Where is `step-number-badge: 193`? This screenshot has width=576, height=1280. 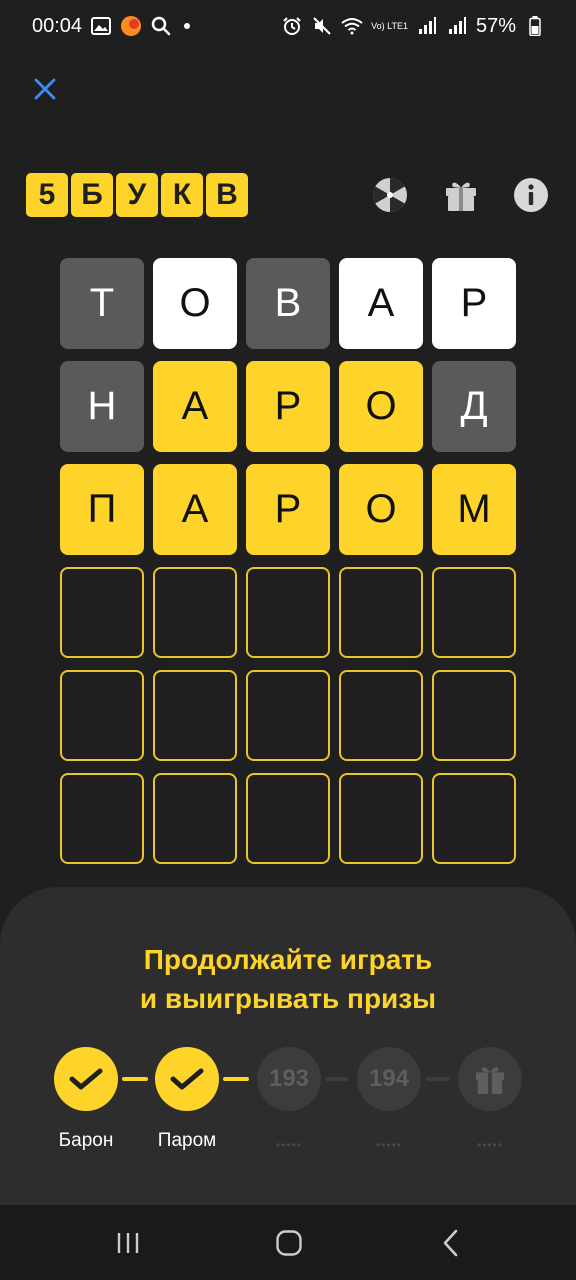
step-number-badge: 193 is located at coordinates (289, 1079).